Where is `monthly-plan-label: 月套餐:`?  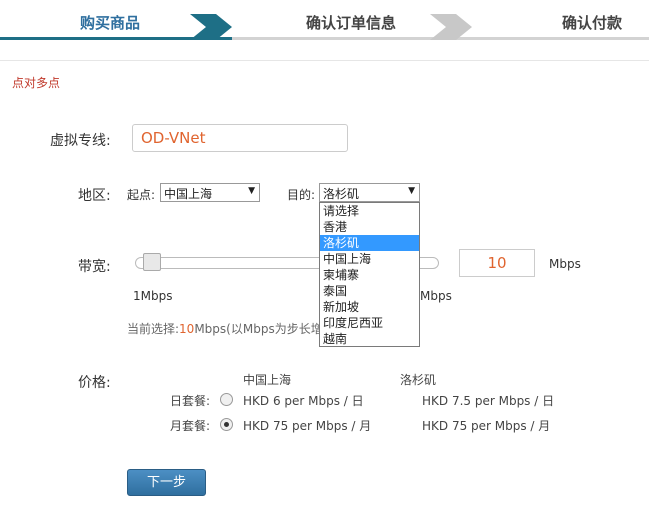
monthly-plan-label: 月套餐: is located at coordinates (190, 426).